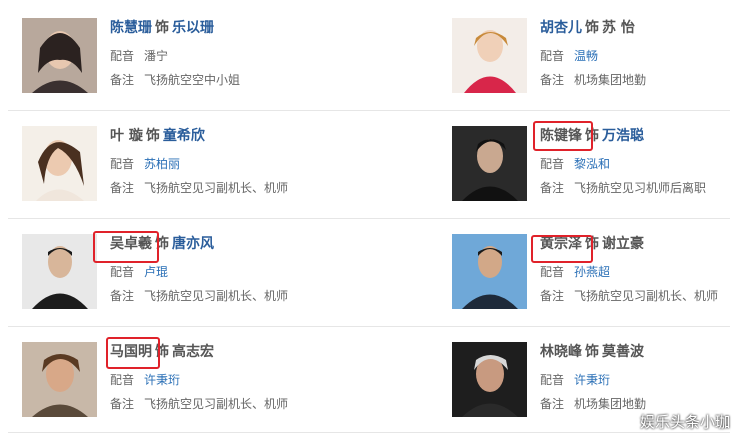  Describe the element at coordinates (126, 136) in the screenshot. I see `actor-name: 叶 璇` at that location.